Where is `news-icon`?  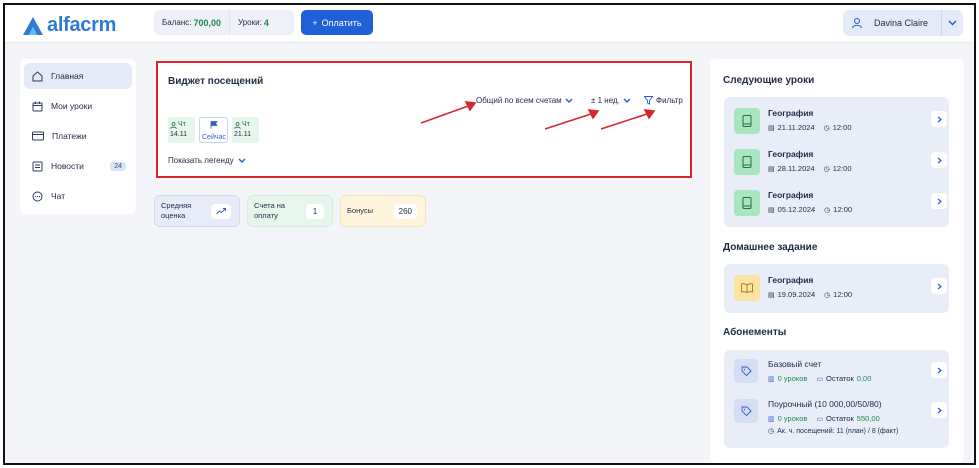 news-icon is located at coordinates (37, 166).